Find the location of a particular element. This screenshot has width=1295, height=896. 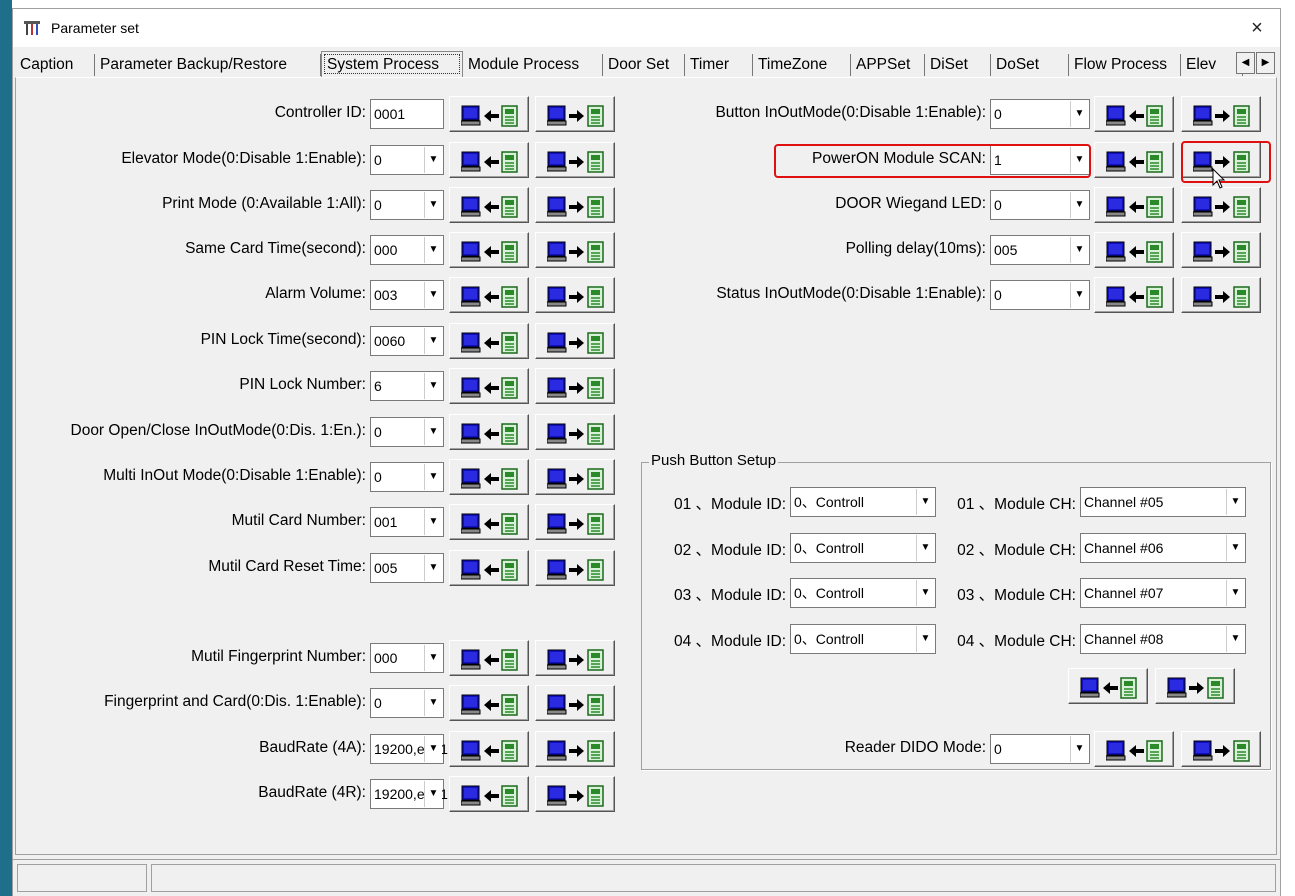

tab-system-process: System Process is located at coordinates (392, 64).